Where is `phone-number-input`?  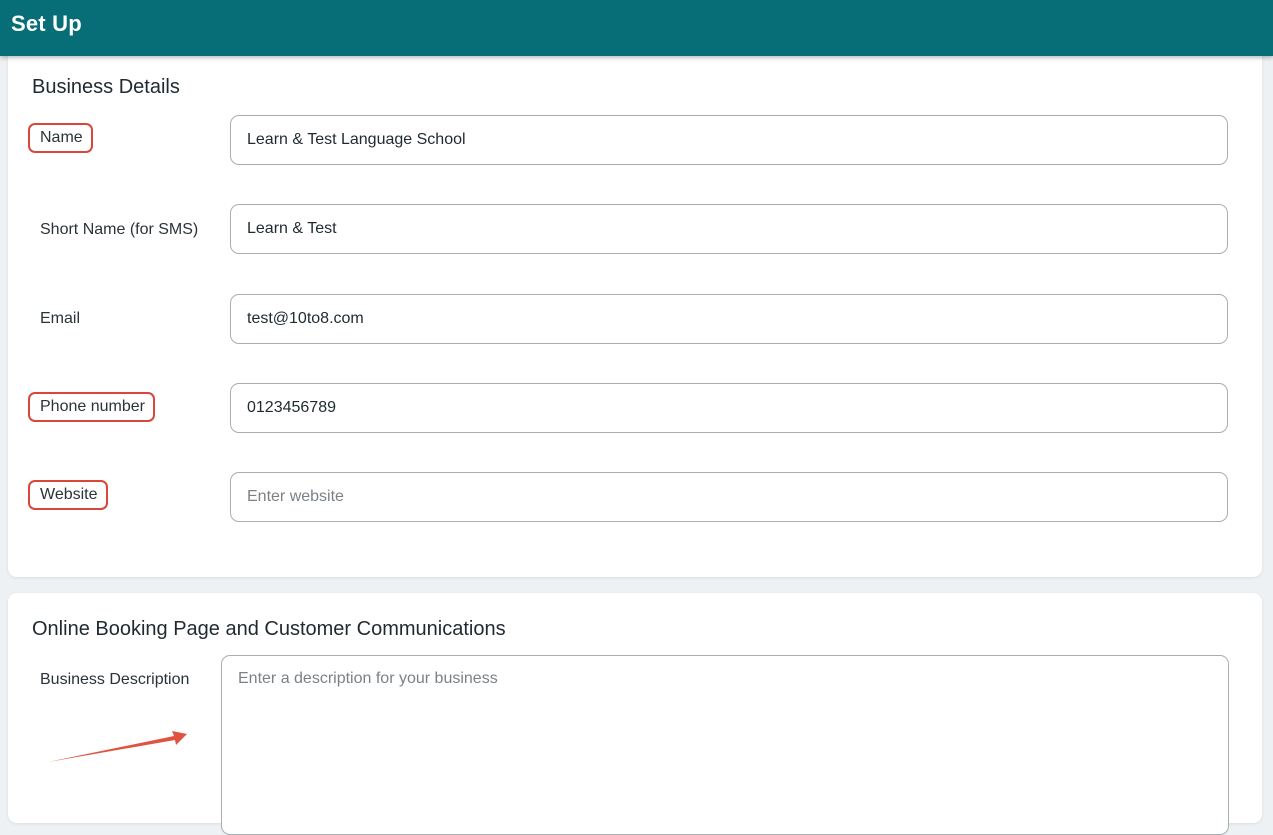 phone-number-input is located at coordinates (729, 408).